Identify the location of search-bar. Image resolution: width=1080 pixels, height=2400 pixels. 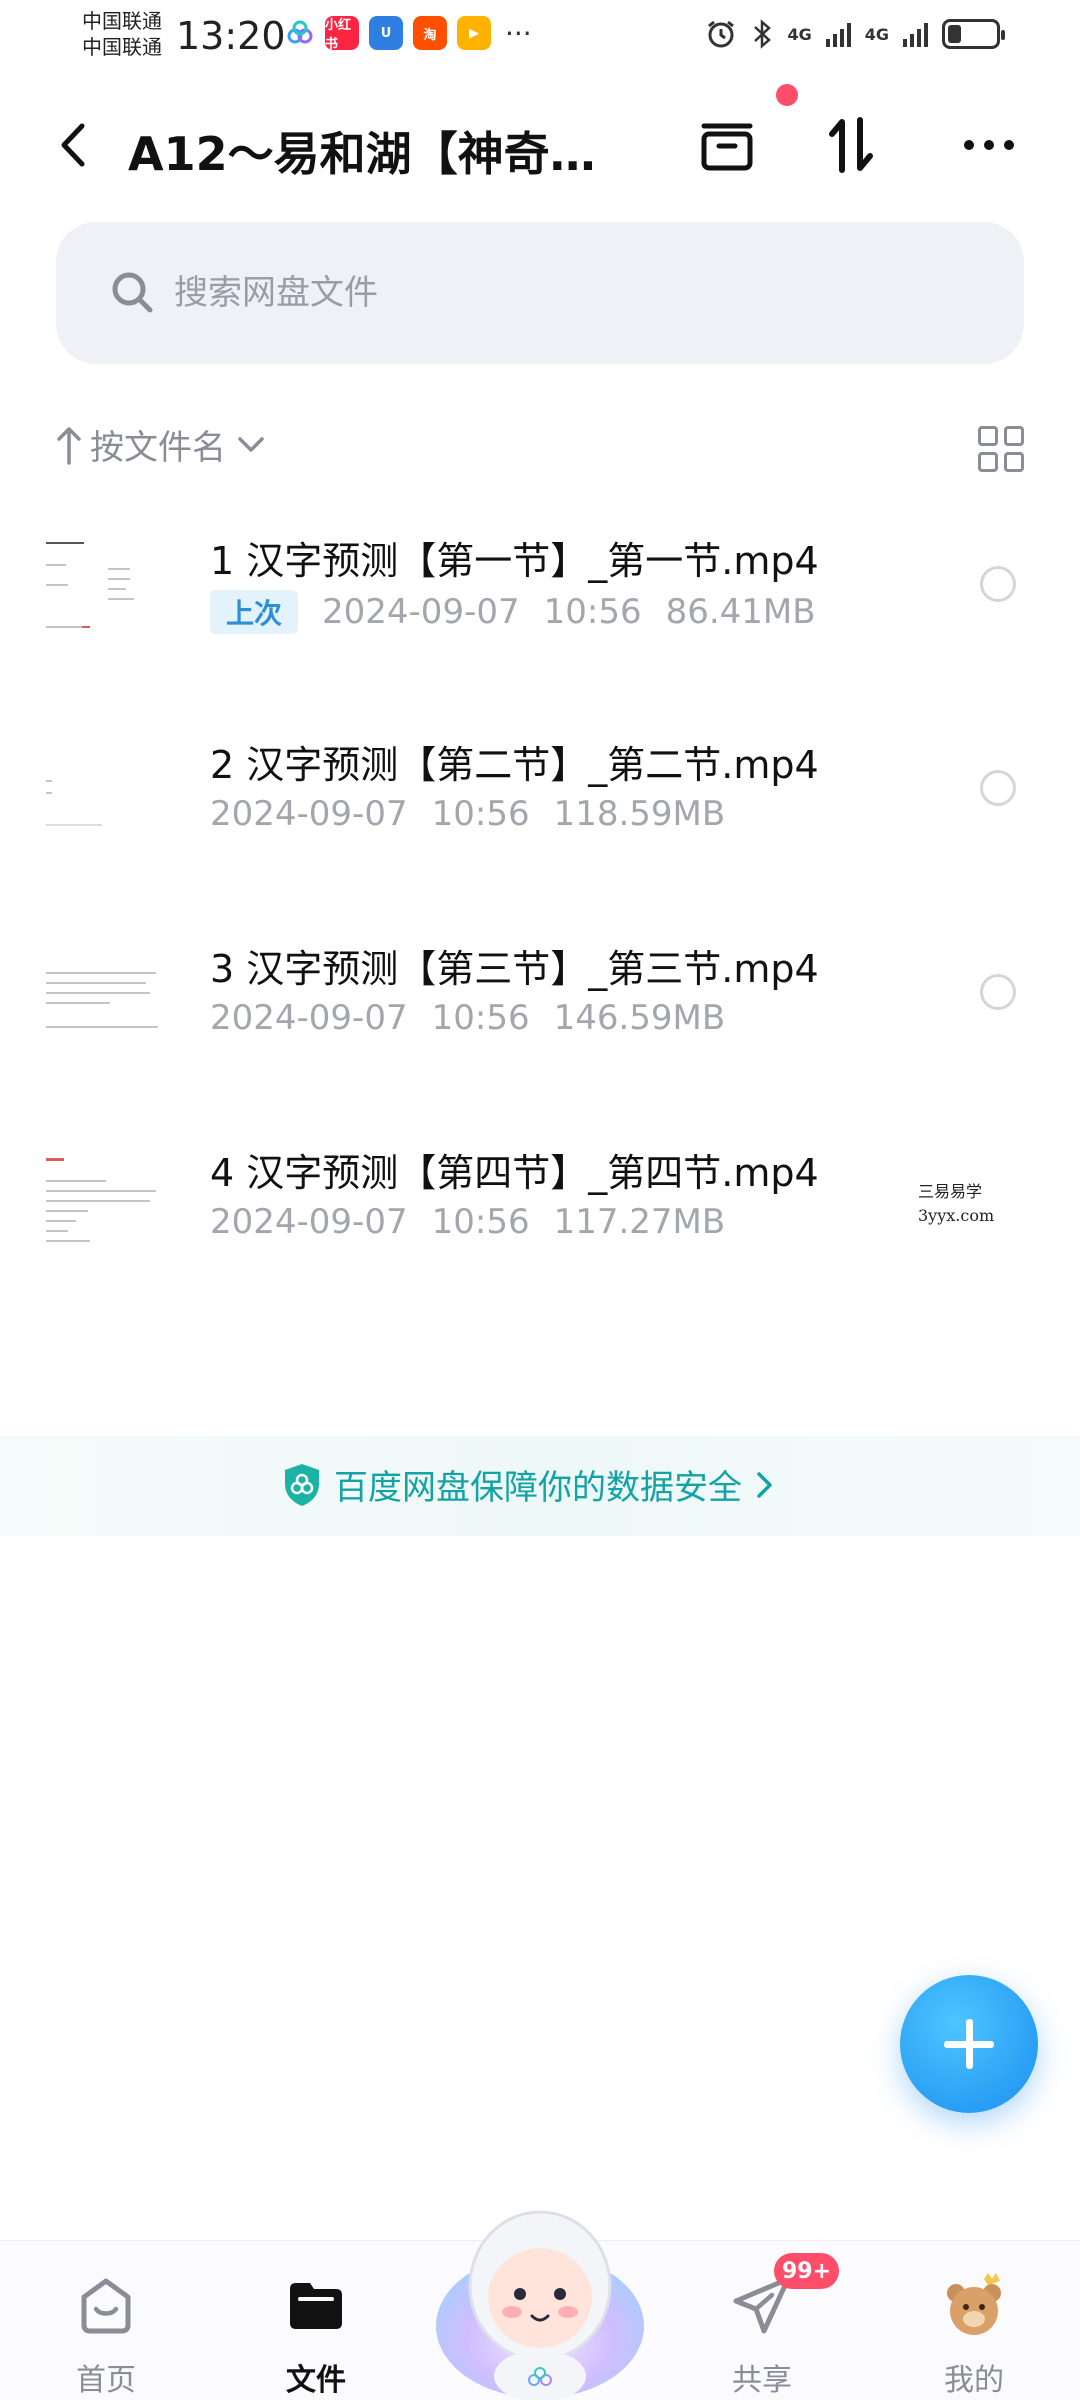
(540, 293).